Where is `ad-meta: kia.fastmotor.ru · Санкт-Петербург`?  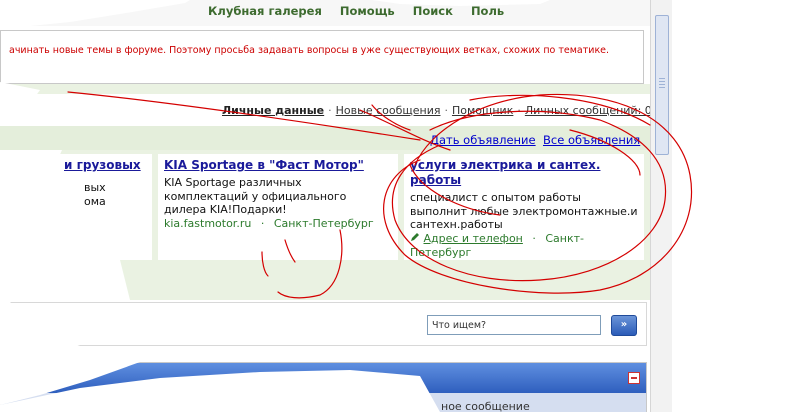 ad-meta: kia.fastmotor.ru · Санкт-Петербург is located at coordinates (279, 224).